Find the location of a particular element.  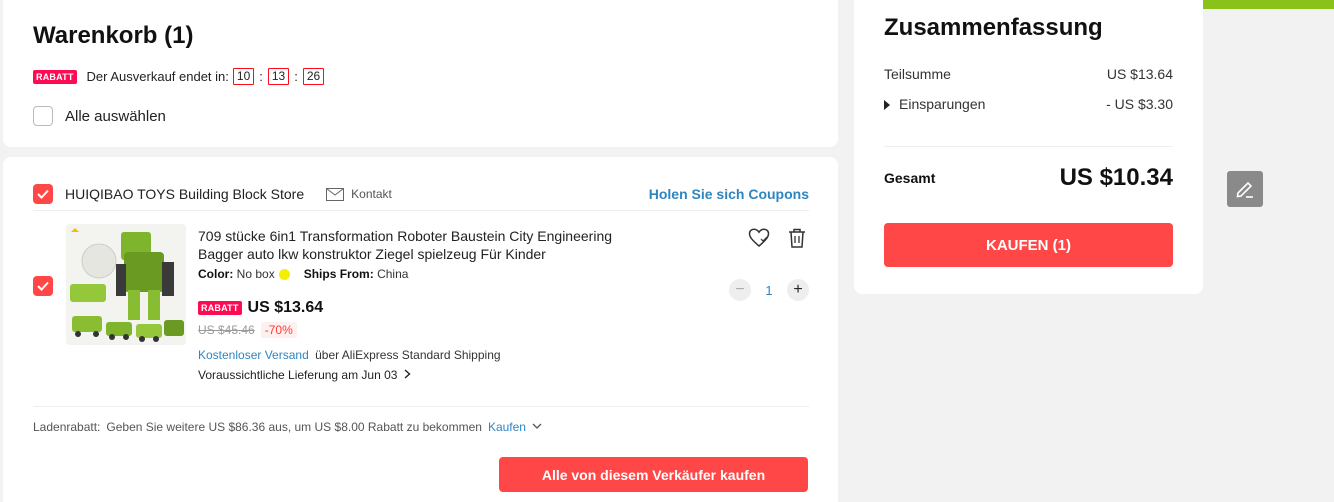

free-shipping-label: Kostenloser Versand is located at coordinates (253, 355).